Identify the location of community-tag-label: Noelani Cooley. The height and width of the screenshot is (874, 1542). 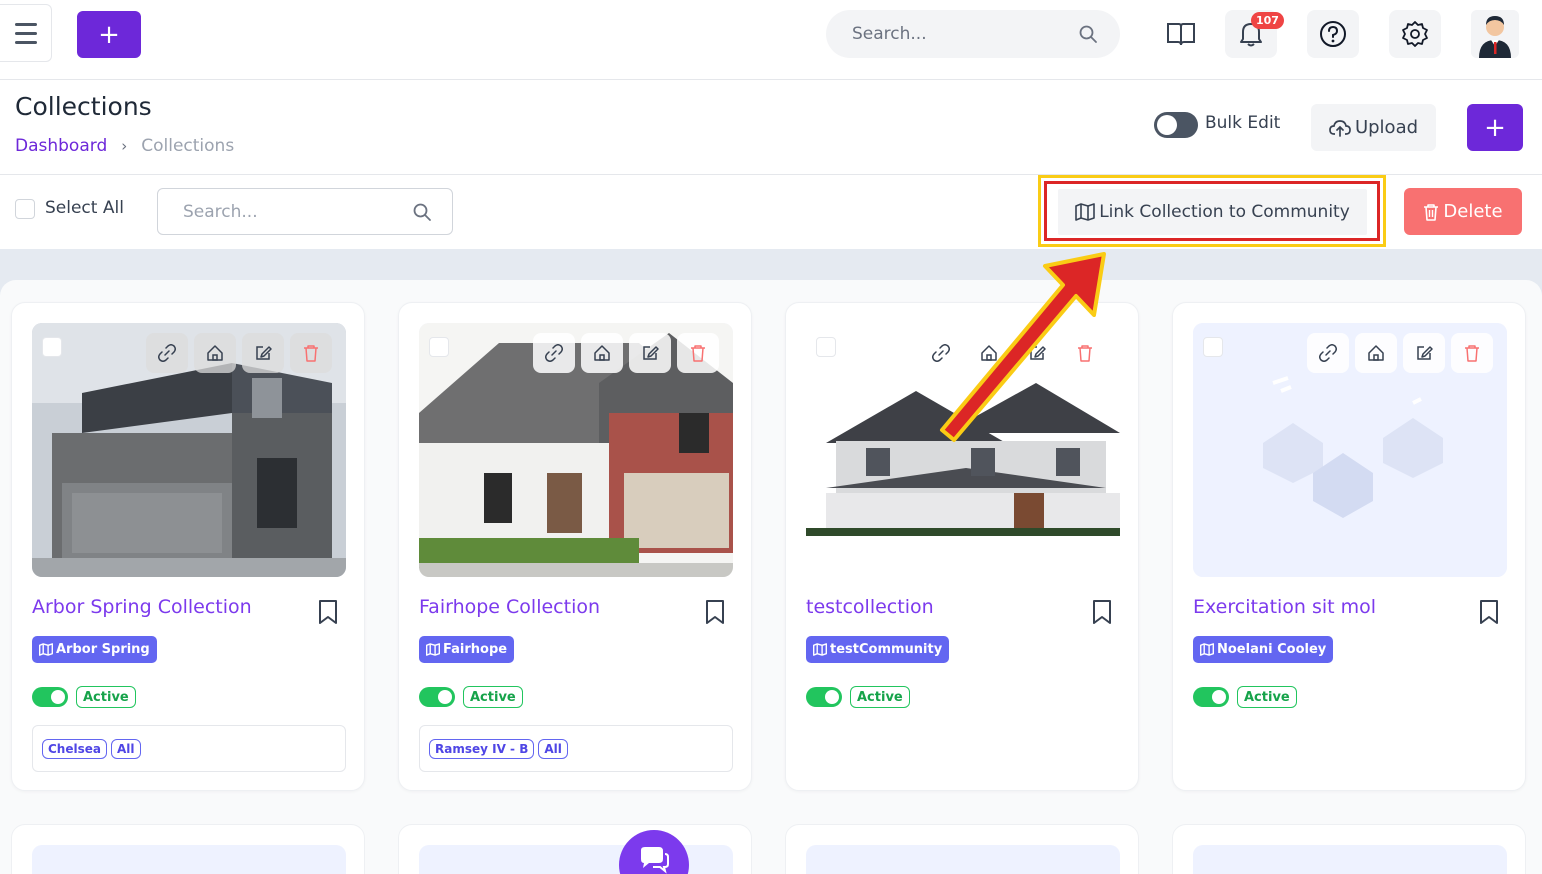
(1272, 649).